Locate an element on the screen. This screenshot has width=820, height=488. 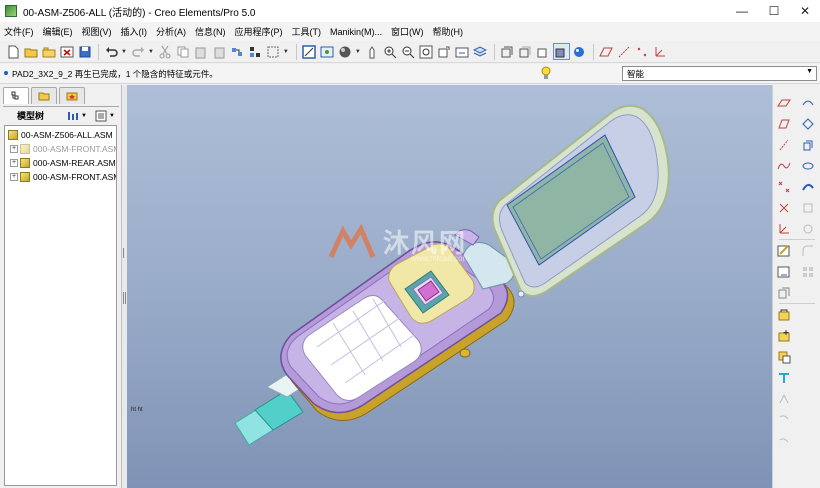
no-hidden-icon is located at coordinates (543, 51).